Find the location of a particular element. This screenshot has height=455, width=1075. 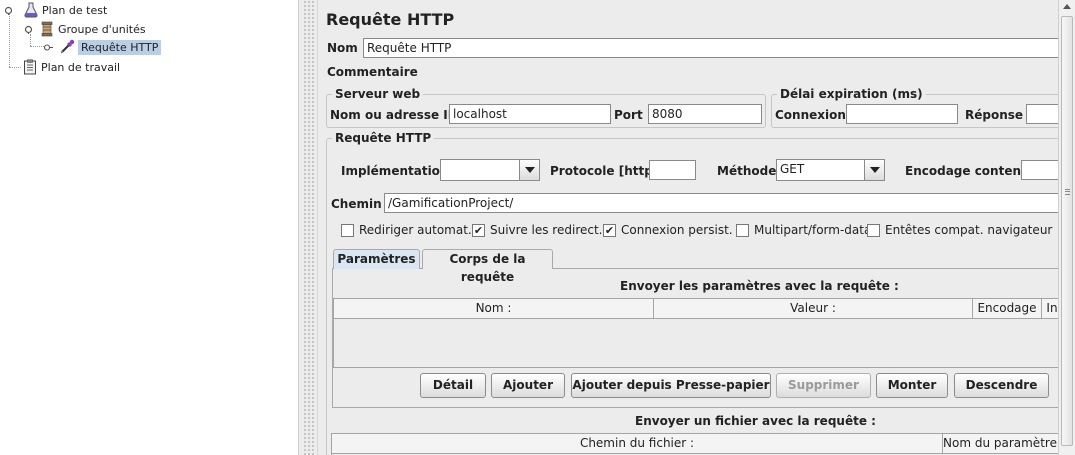

keep-alive-checkbox: ✔ Connexion persist. is located at coordinates (668, 230).